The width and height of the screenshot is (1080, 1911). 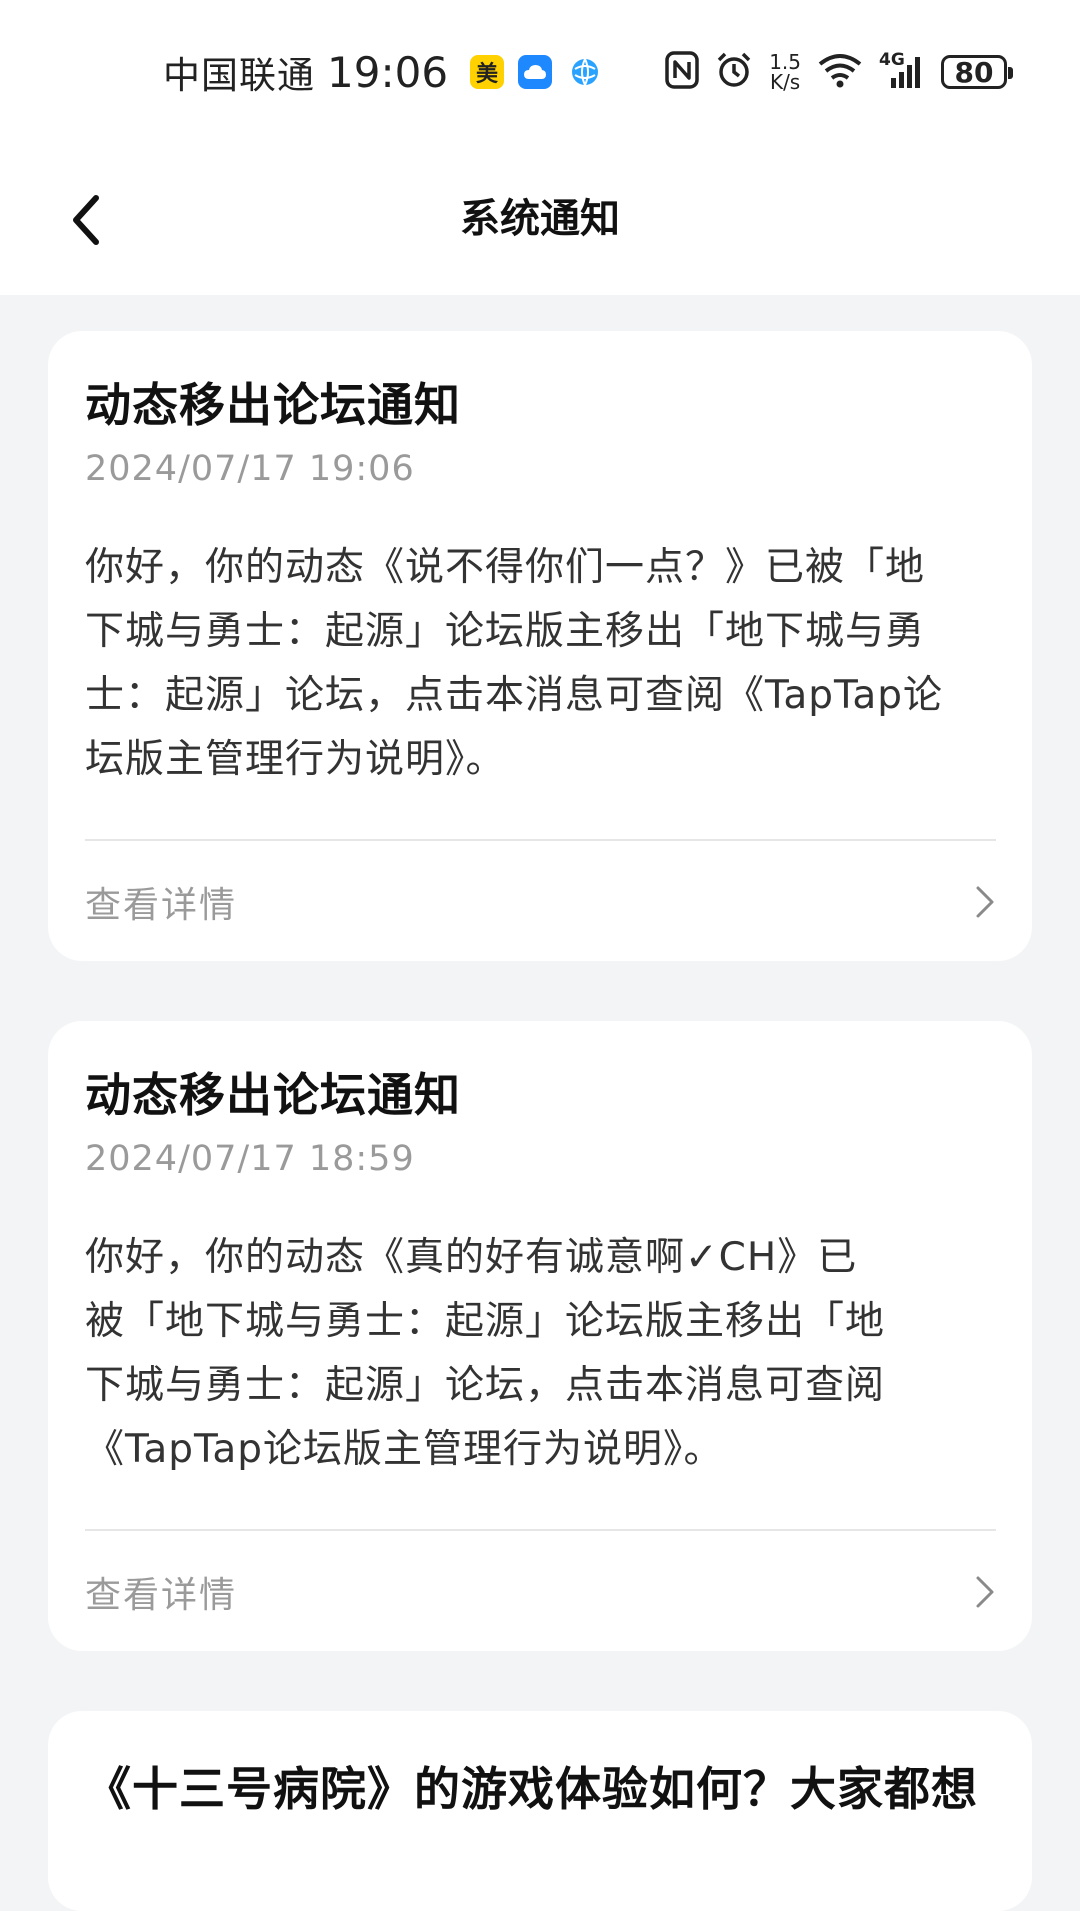 I want to click on battery-icon: 80, so click(x=977, y=72).